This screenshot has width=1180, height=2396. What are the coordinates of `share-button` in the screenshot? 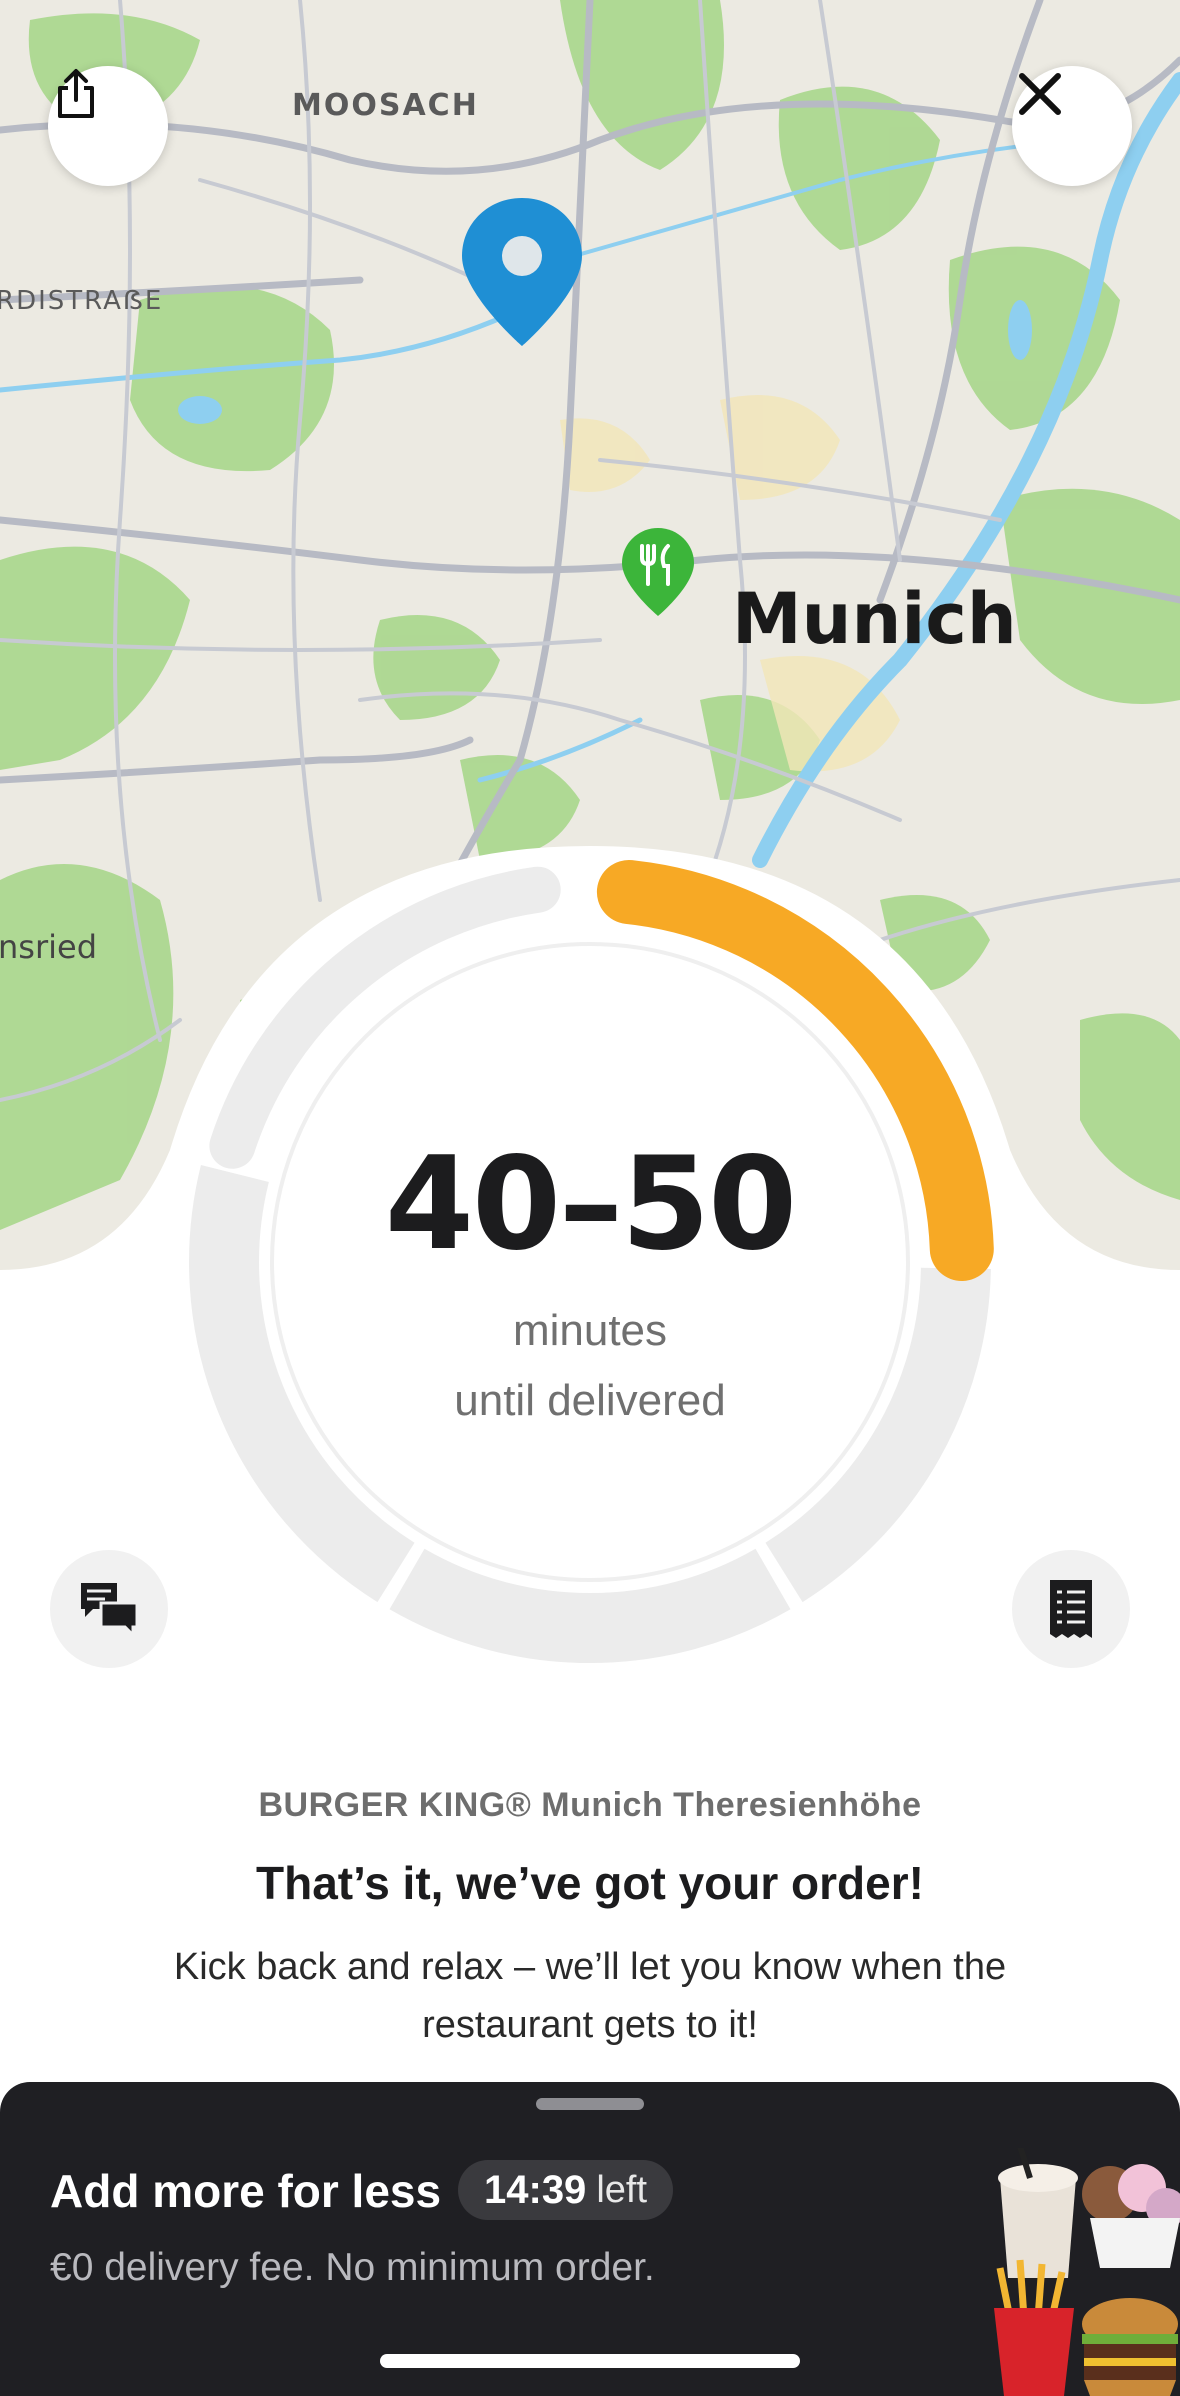 It's located at (108, 126).